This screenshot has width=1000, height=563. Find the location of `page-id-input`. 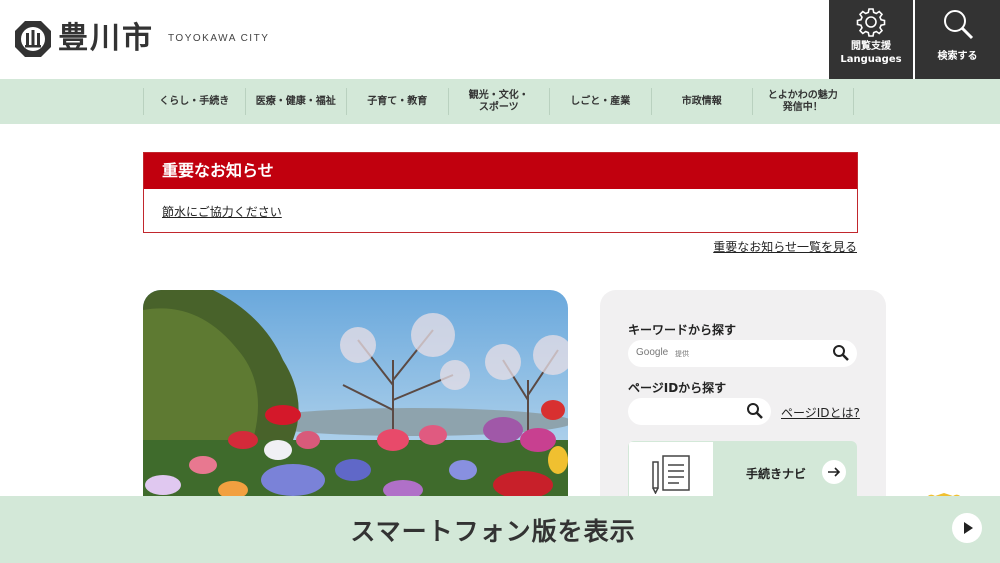

page-id-input is located at coordinates (699, 411).